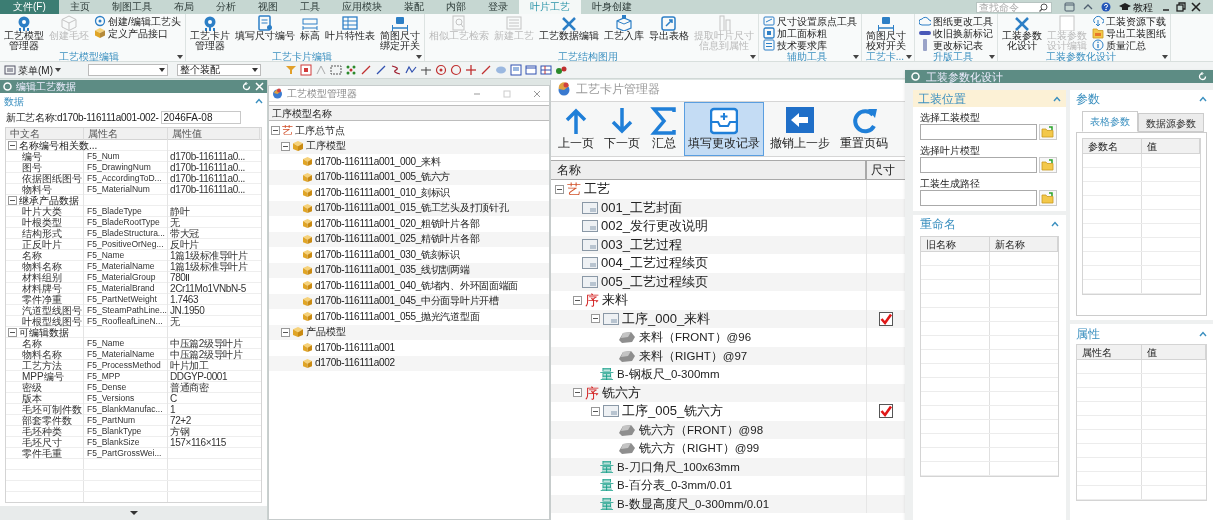  I want to click on toolbar-button: 下一页, so click(622, 129).